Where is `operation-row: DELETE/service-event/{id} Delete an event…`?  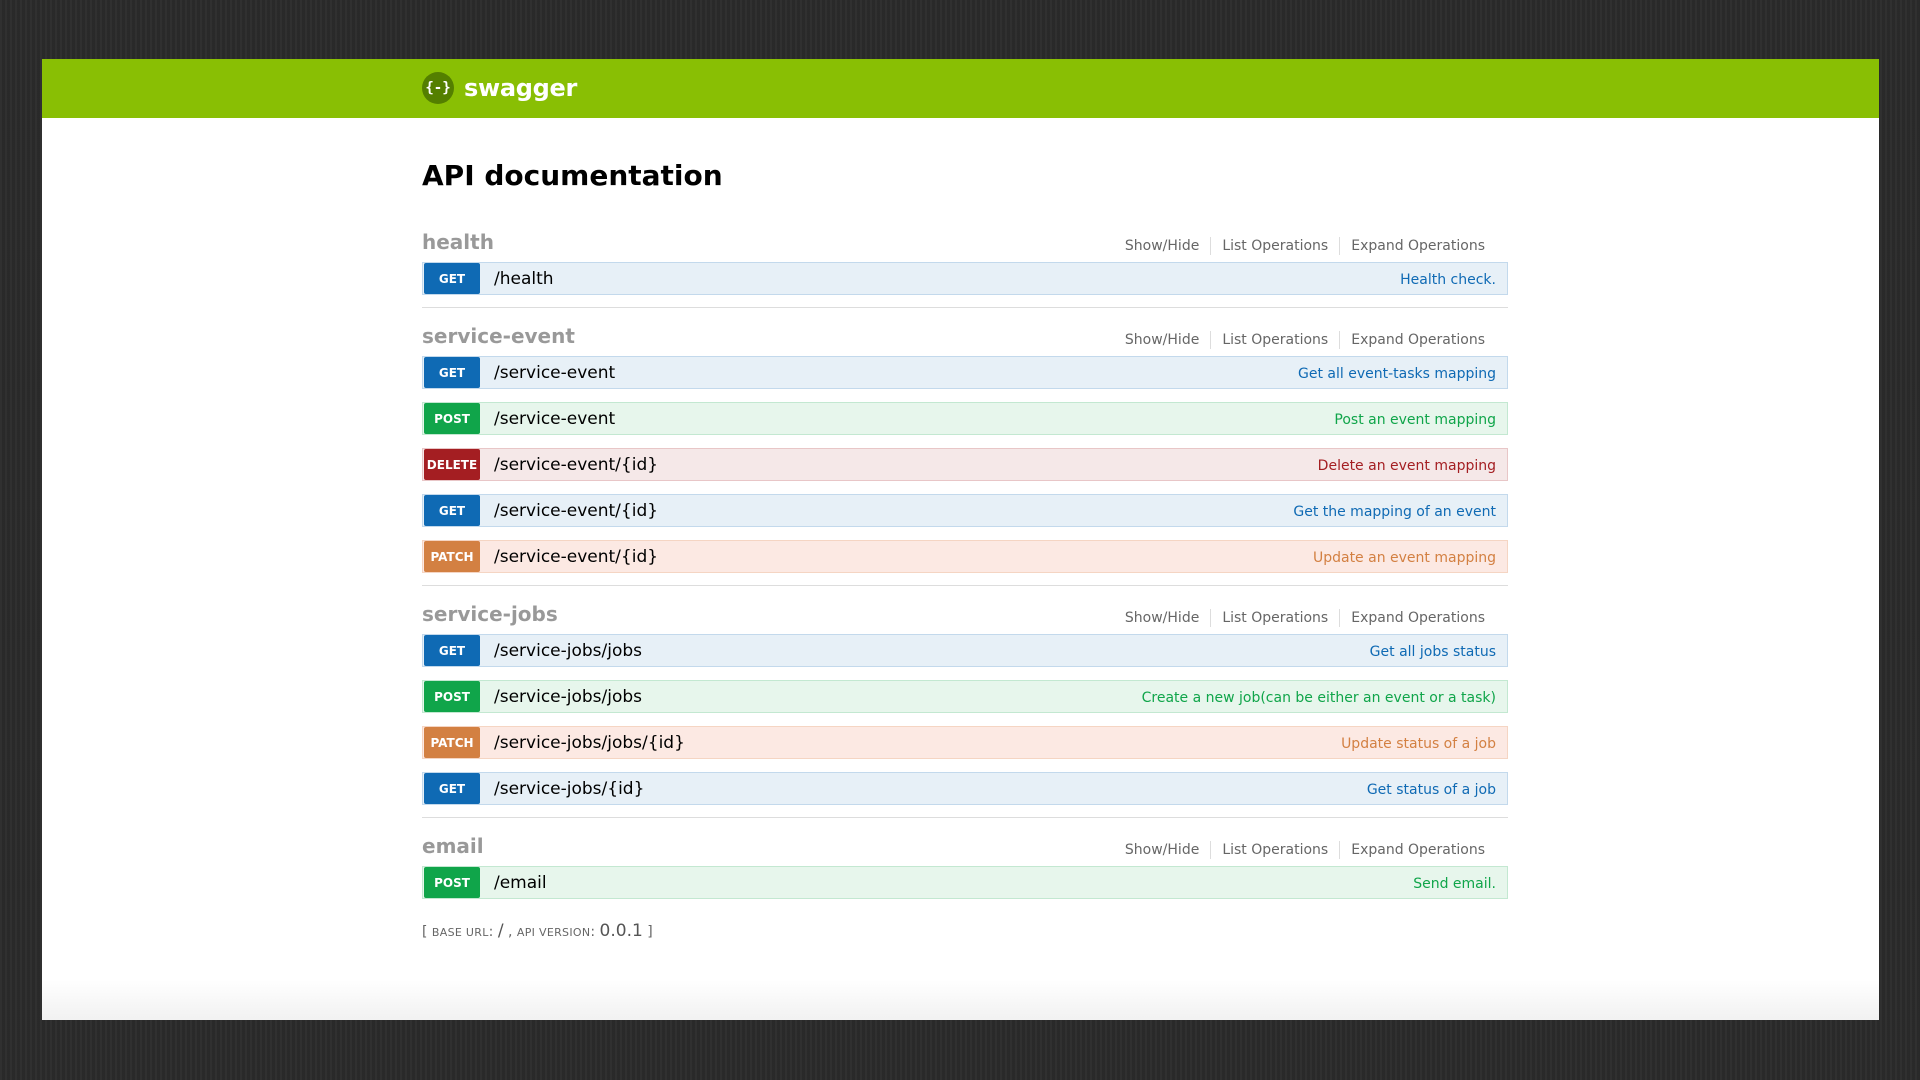
operation-row: DELETE/service-event/{id} Delete an event… is located at coordinates (965, 464).